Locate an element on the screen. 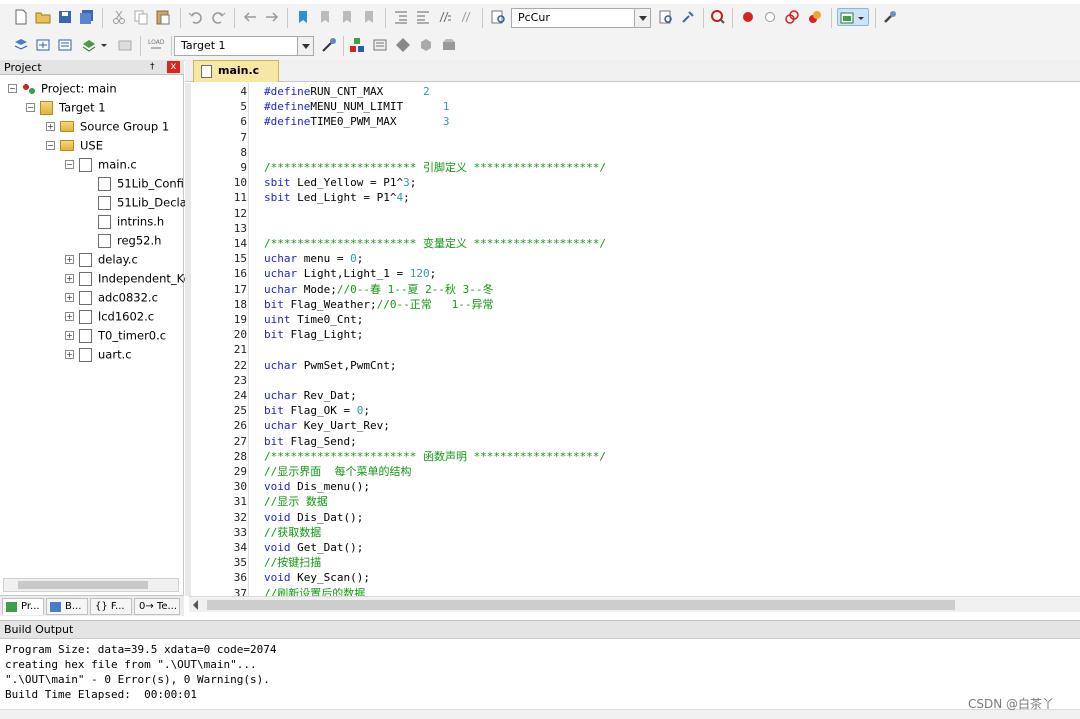  navigate-back-icon is located at coordinates (250, 17).